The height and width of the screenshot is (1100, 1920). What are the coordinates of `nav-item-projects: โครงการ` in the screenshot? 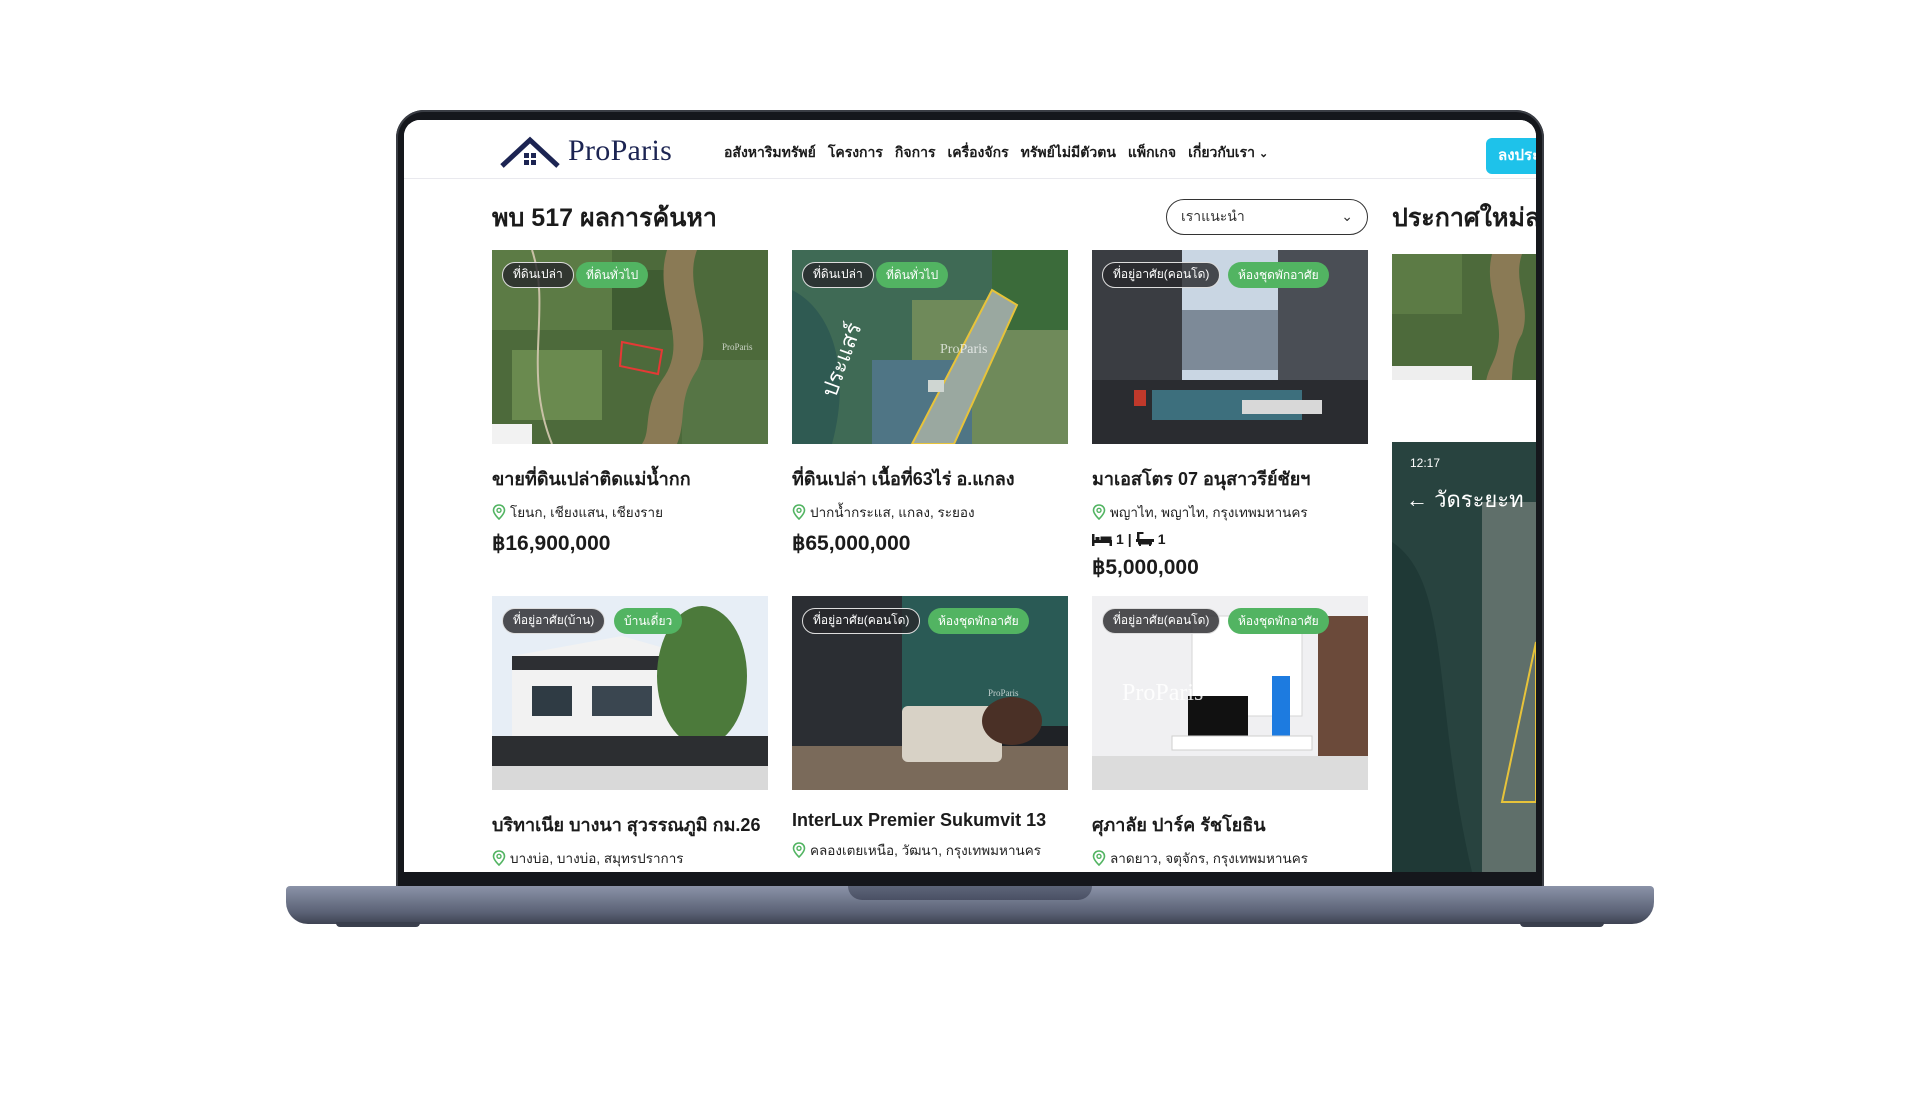 It's located at (855, 153).